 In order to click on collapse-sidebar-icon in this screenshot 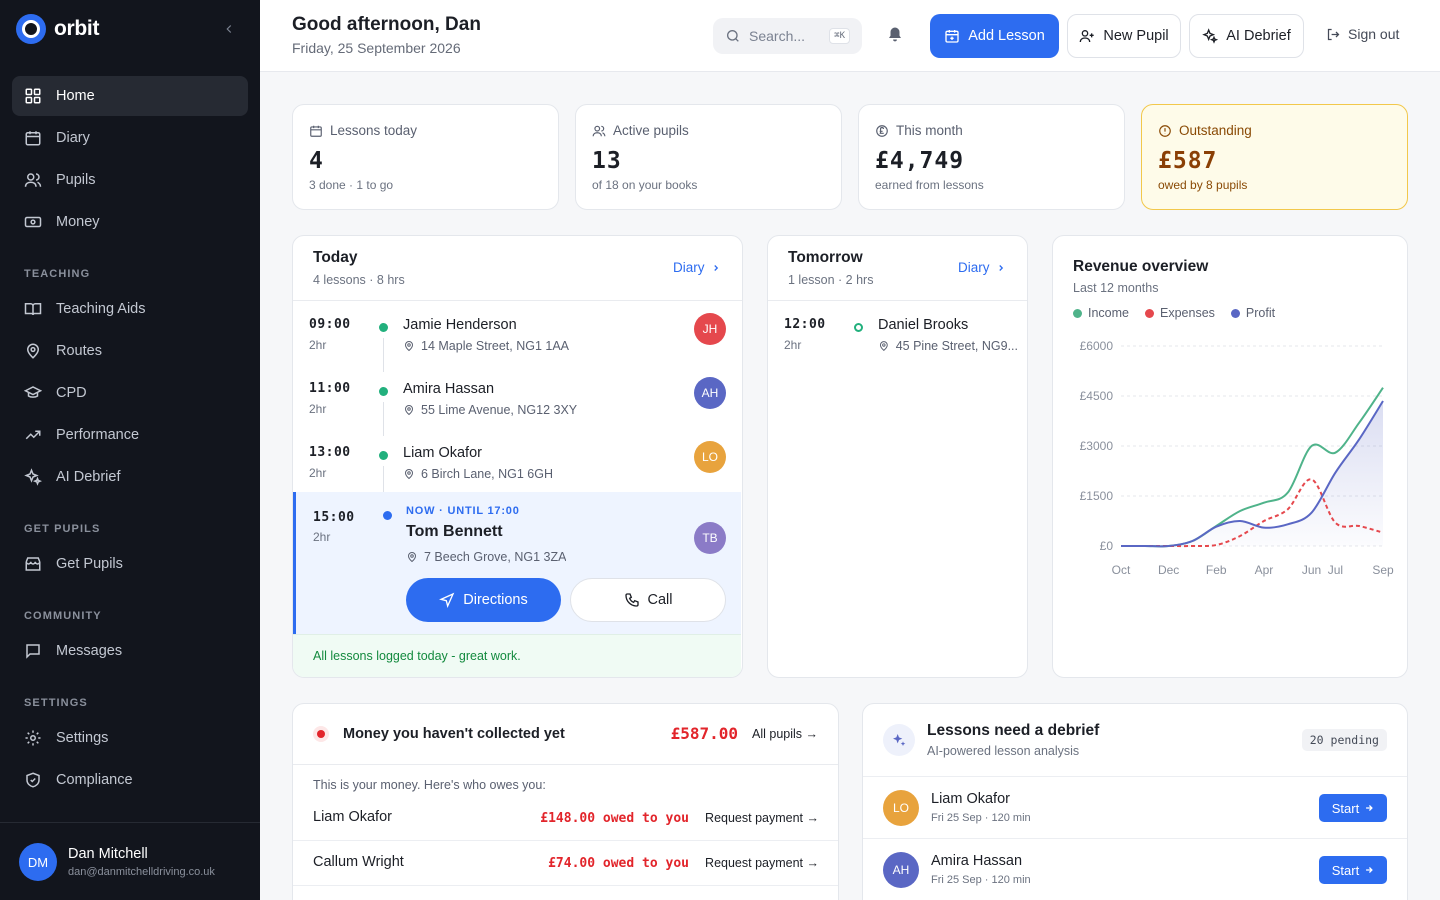, I will do `click(229, 29)`.